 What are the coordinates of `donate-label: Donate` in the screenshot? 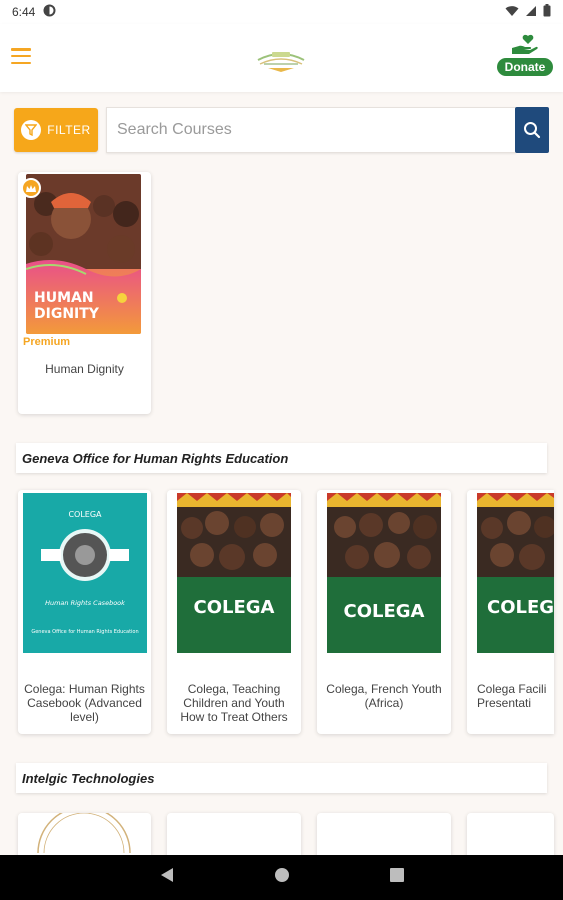 It's located at (525, 67).